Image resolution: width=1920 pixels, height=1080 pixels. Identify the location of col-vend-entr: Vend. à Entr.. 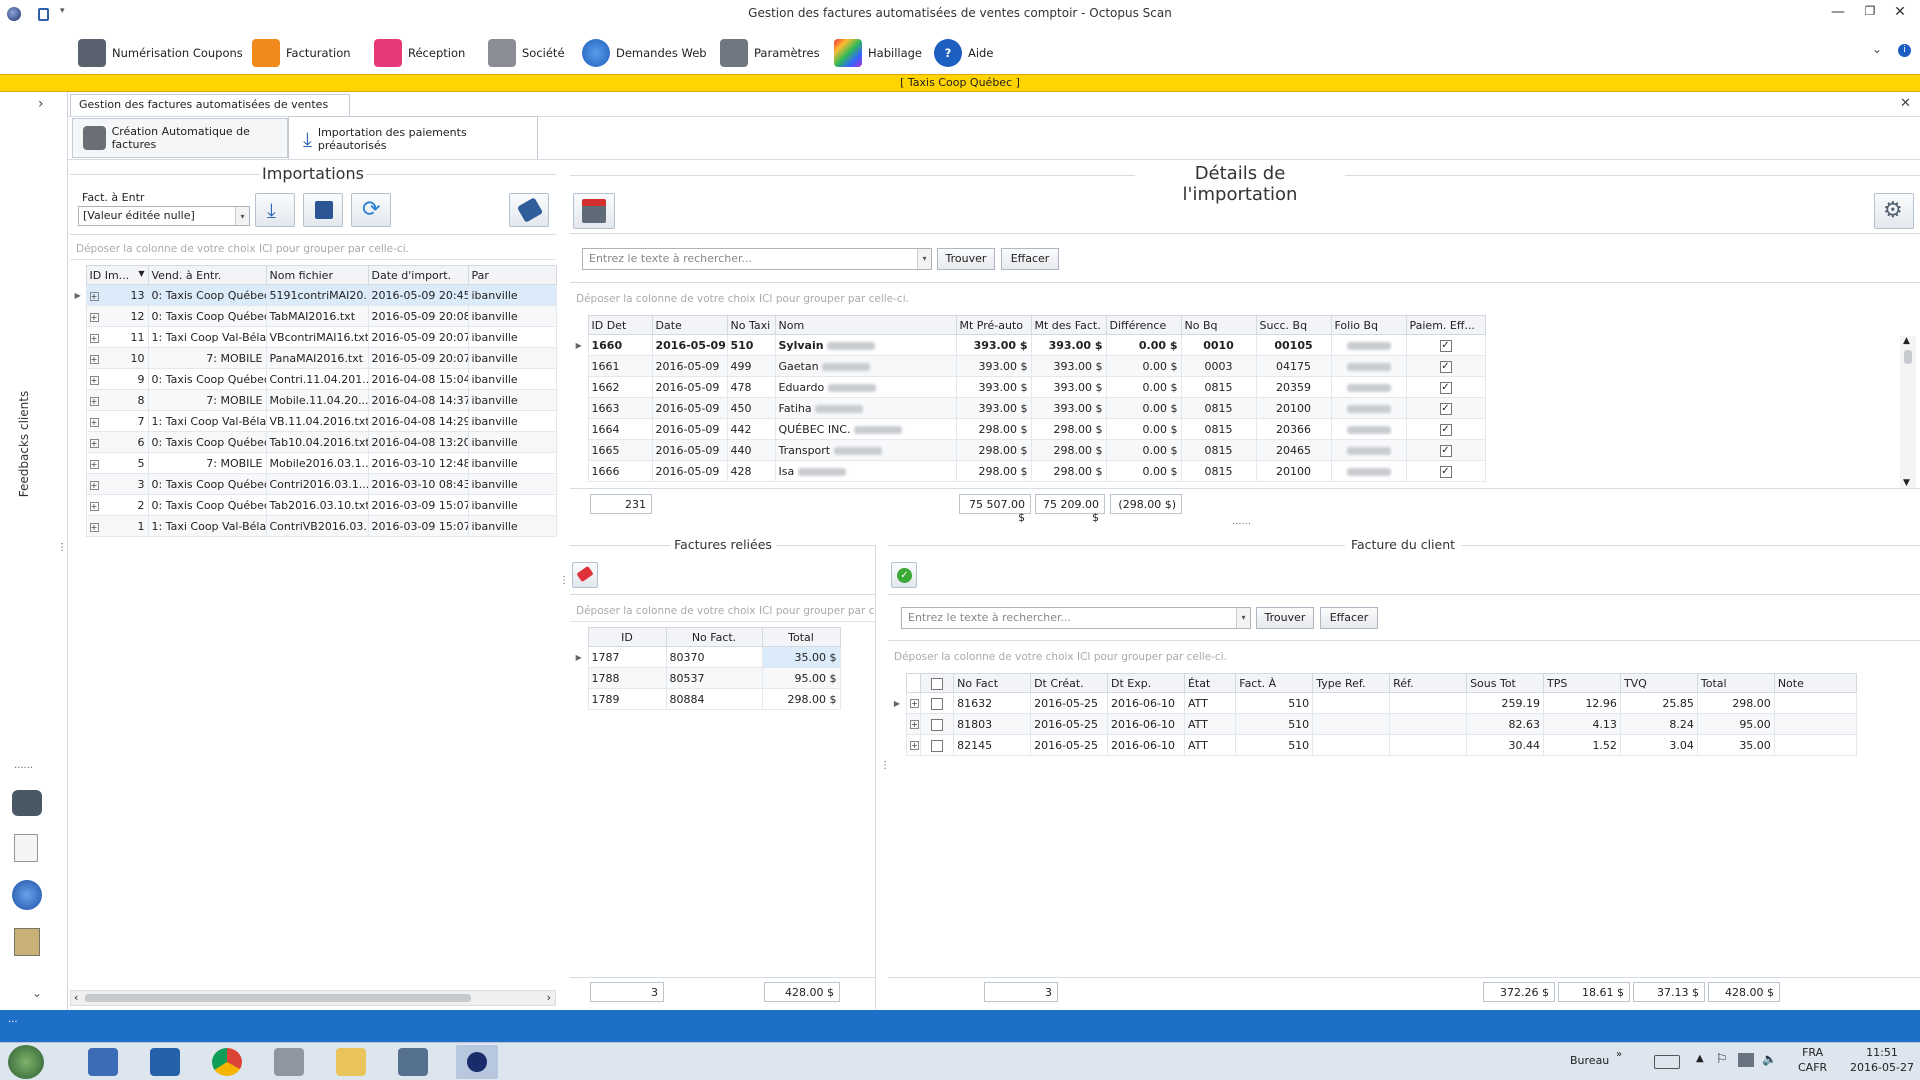
(207, 275).